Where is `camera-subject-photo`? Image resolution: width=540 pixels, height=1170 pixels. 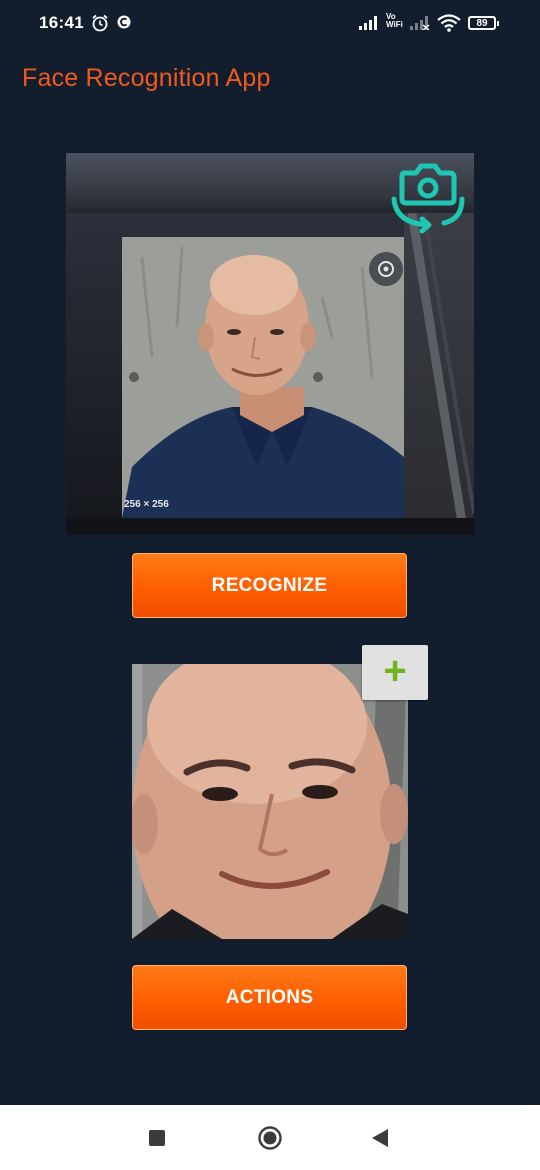
camera-subject-photo is located at coordinates (263, 377).